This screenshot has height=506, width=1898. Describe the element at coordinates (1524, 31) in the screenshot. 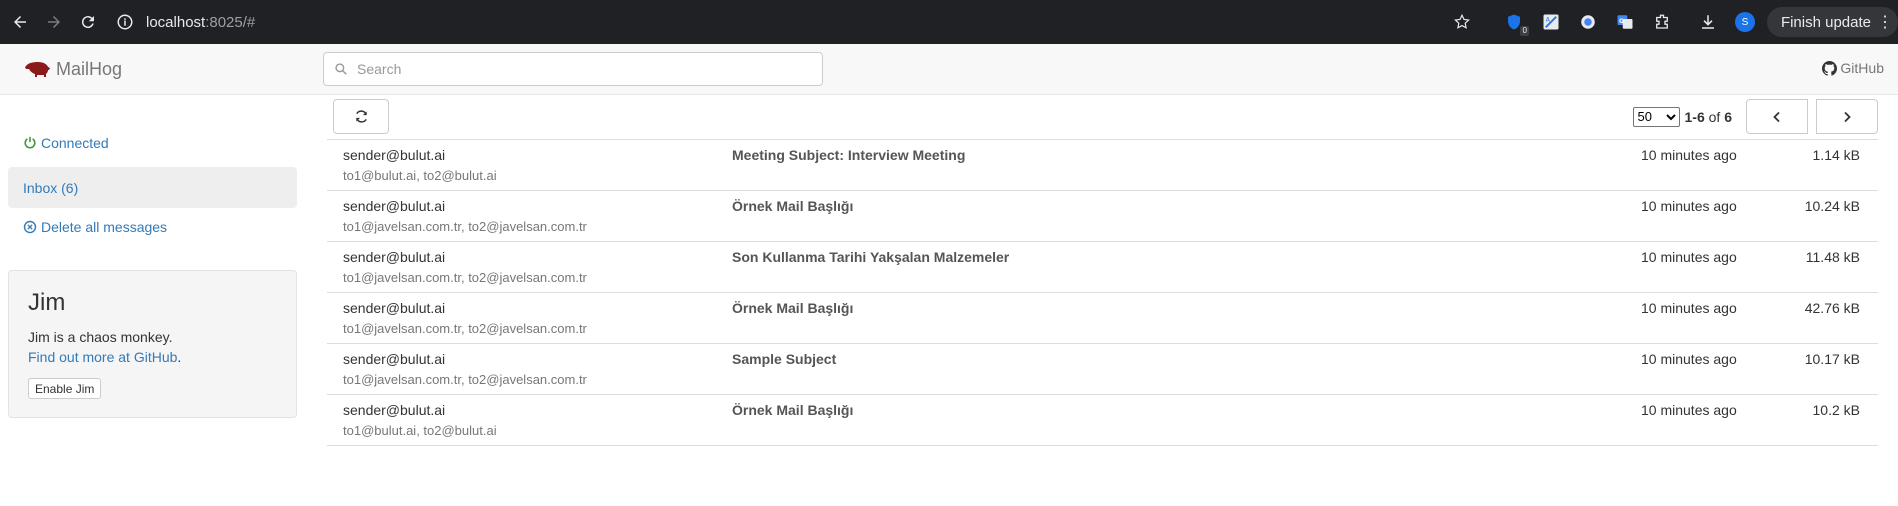

I see `extension-badge: 0` at that location.